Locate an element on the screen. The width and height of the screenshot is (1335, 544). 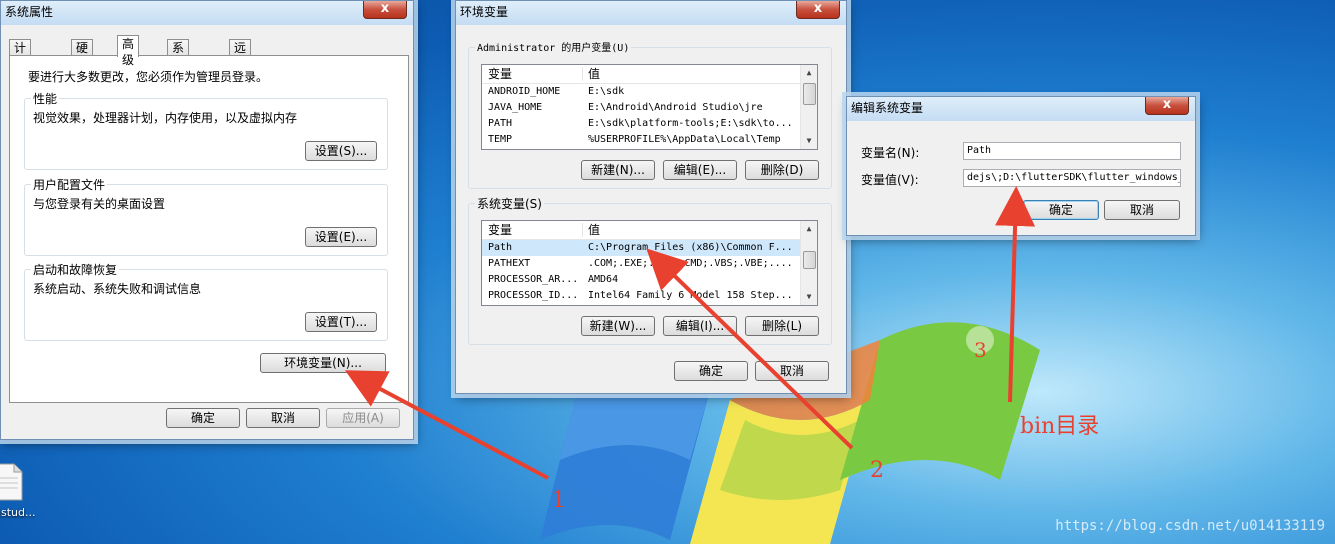
var-value: E:\sdk is located at coordinates (606, 91).